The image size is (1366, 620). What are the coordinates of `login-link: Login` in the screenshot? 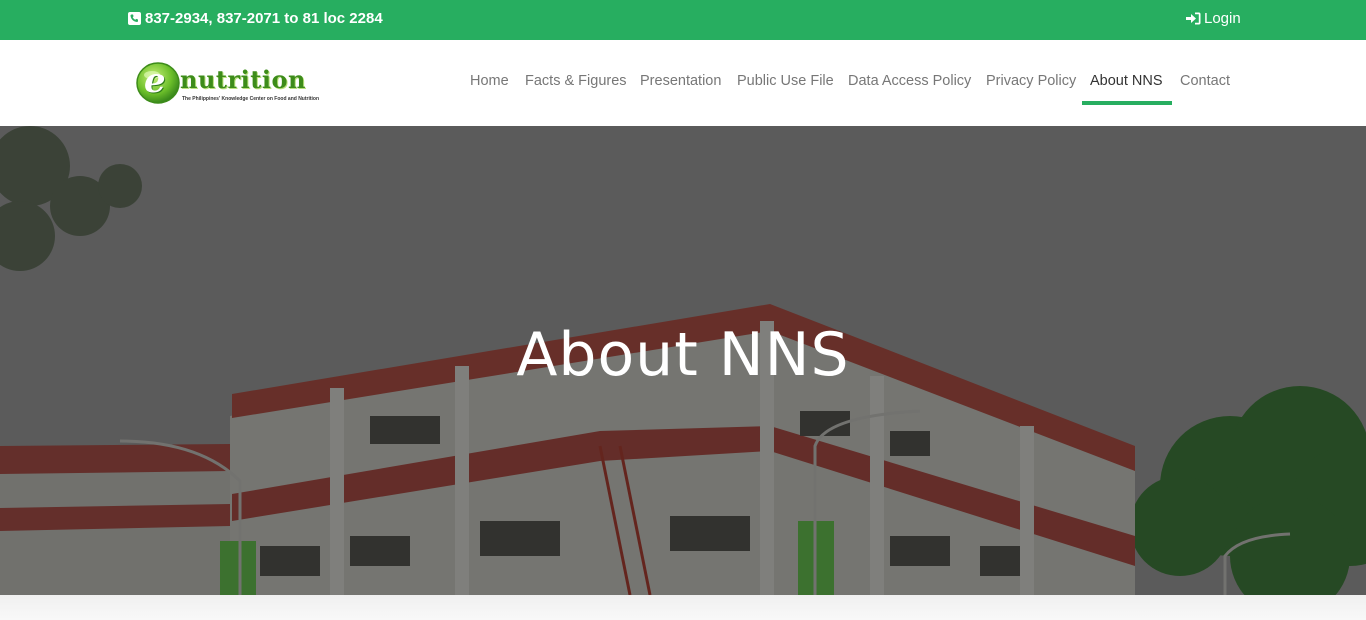 It's located at (1213, 18).